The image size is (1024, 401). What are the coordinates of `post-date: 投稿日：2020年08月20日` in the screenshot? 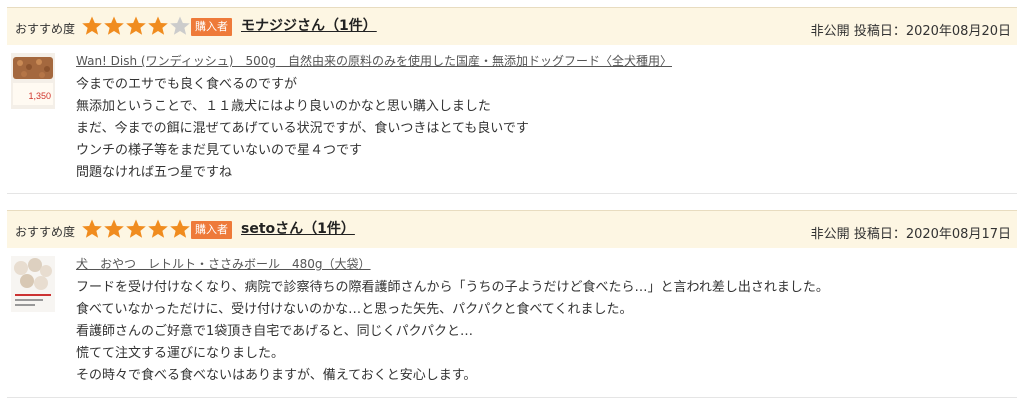 It's located at (932, 31).